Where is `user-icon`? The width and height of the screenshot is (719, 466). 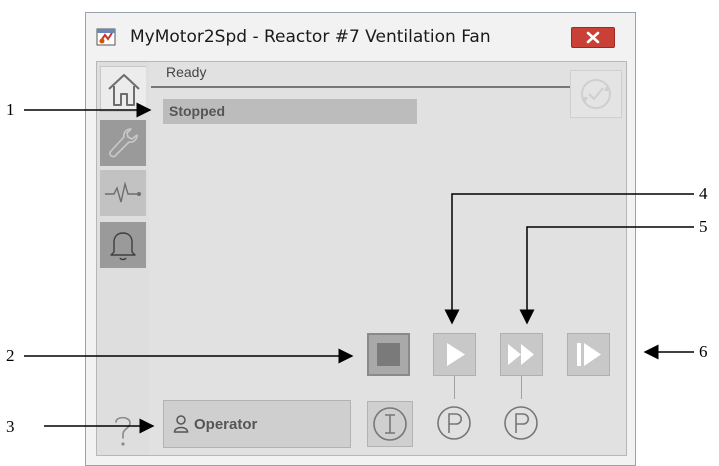 user-icon is located at coordinates (181, 424).